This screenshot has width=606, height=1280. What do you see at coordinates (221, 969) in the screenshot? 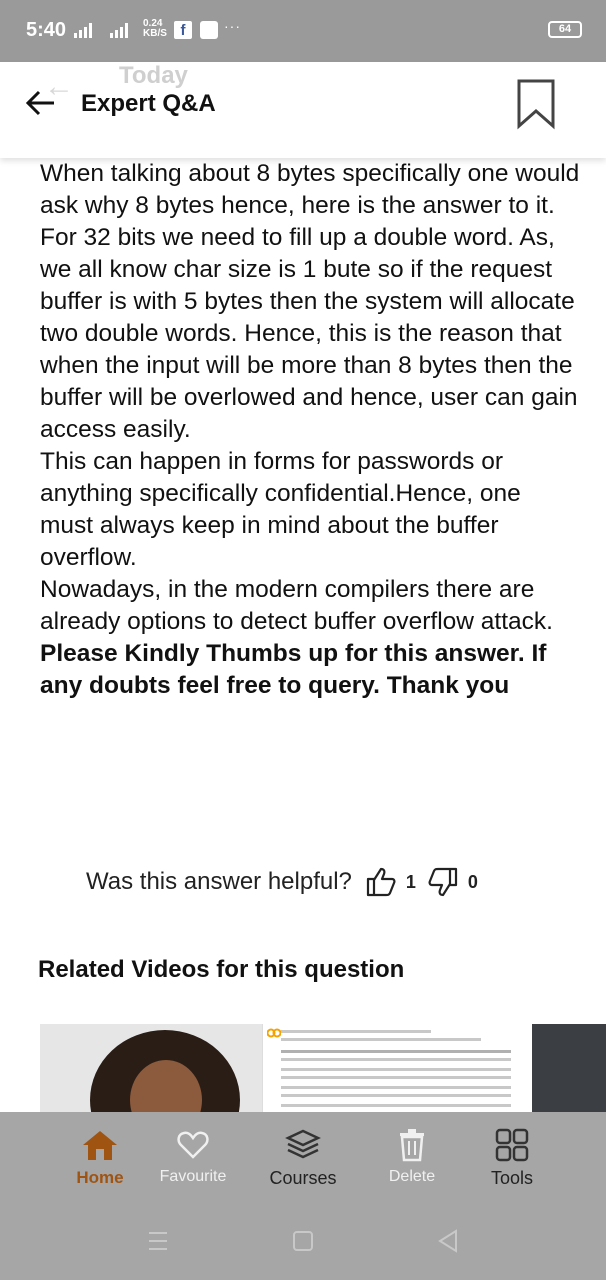
I see `related-videos-heading: Related Videos for this question` at bounding box center [221, 969].